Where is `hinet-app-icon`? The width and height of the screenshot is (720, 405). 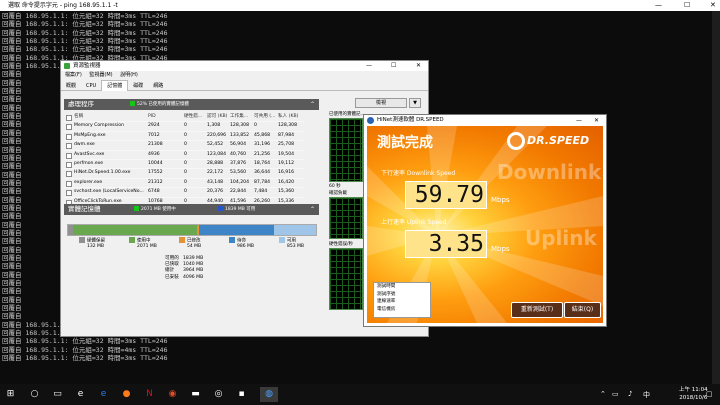
hinet-app-icon is located at coordinates (370, 120).